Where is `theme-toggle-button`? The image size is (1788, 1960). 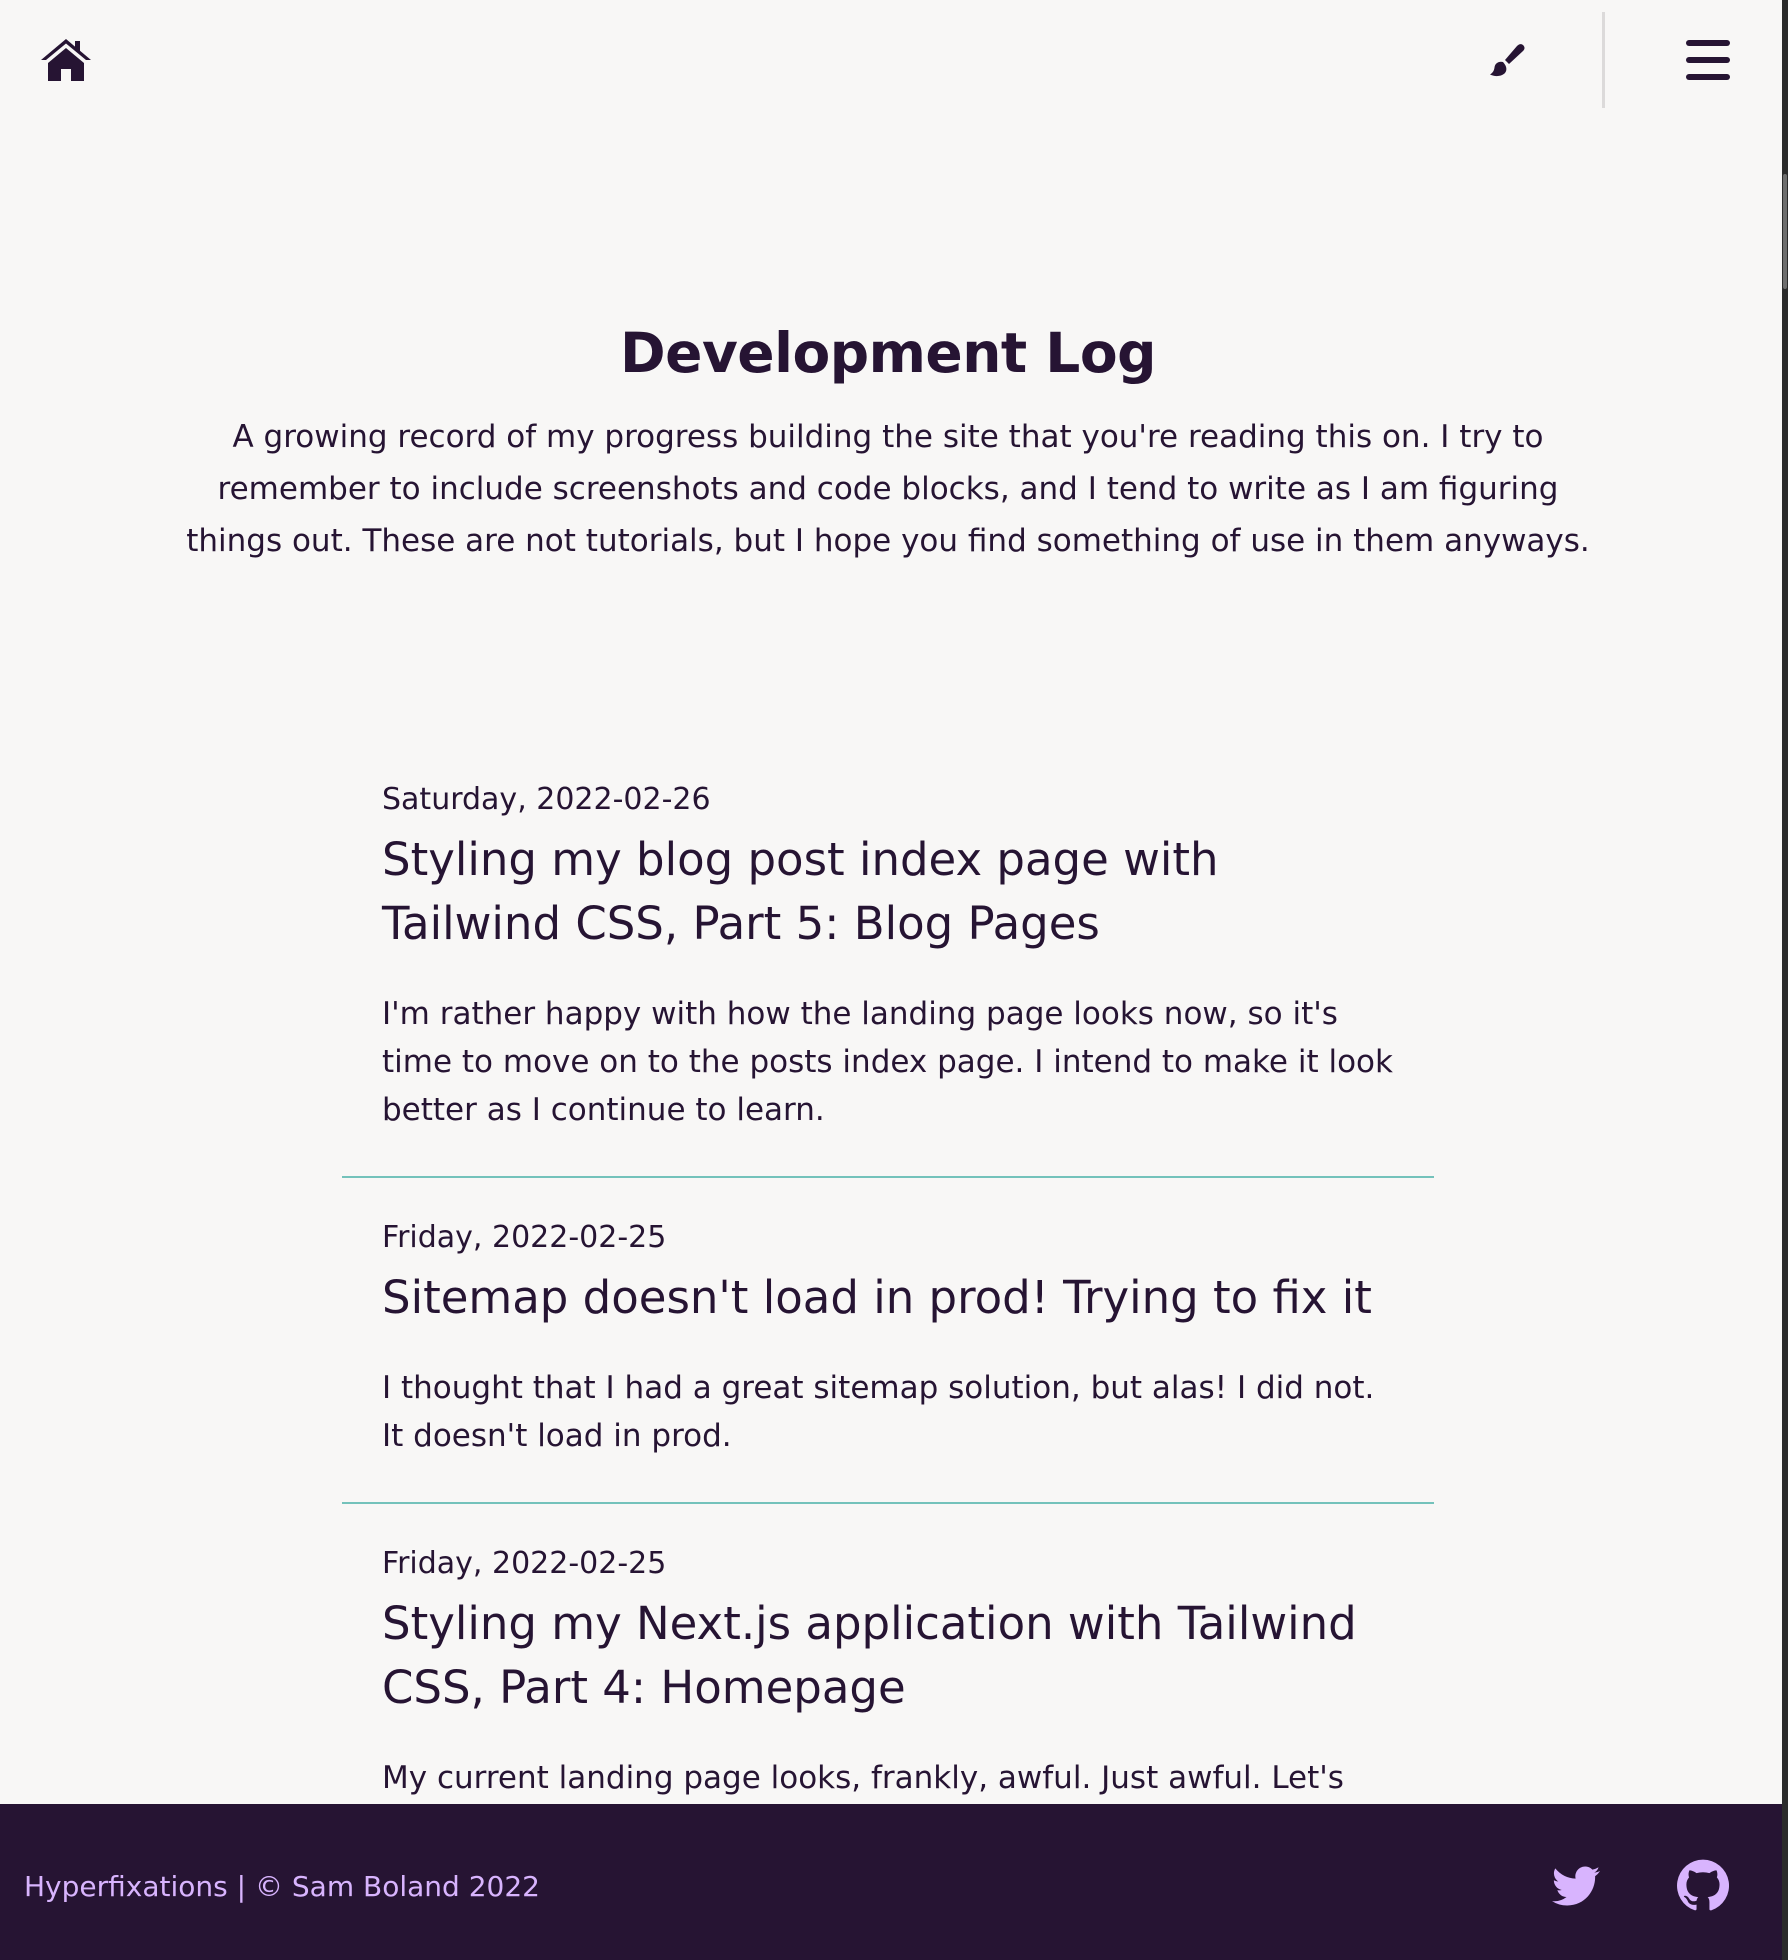 theme-toggle-button is located at coordinates (1508, 60).